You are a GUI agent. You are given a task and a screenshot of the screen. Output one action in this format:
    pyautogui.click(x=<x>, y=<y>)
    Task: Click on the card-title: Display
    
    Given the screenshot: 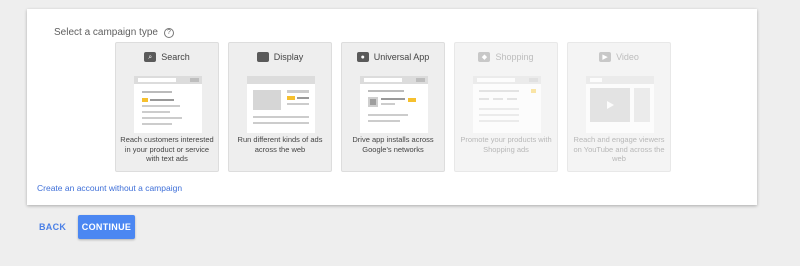 What is the action you would take?
    pyautogui.click(x=280, y=57)
    